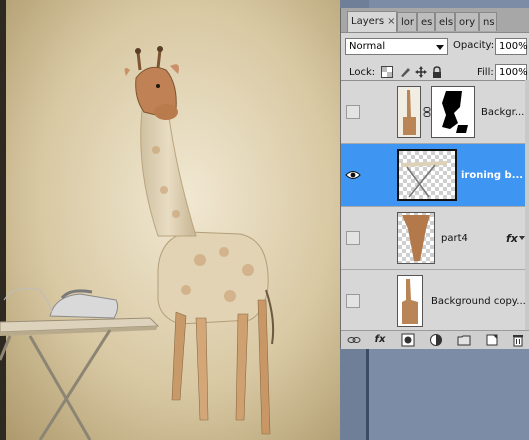 Image resolution: width=529 pixels, height=440 pixels. What do you see at coordinates (368, 21) in the screenshot?
I see `tab-layers-label: Layers` at bounding box center [368, 21].